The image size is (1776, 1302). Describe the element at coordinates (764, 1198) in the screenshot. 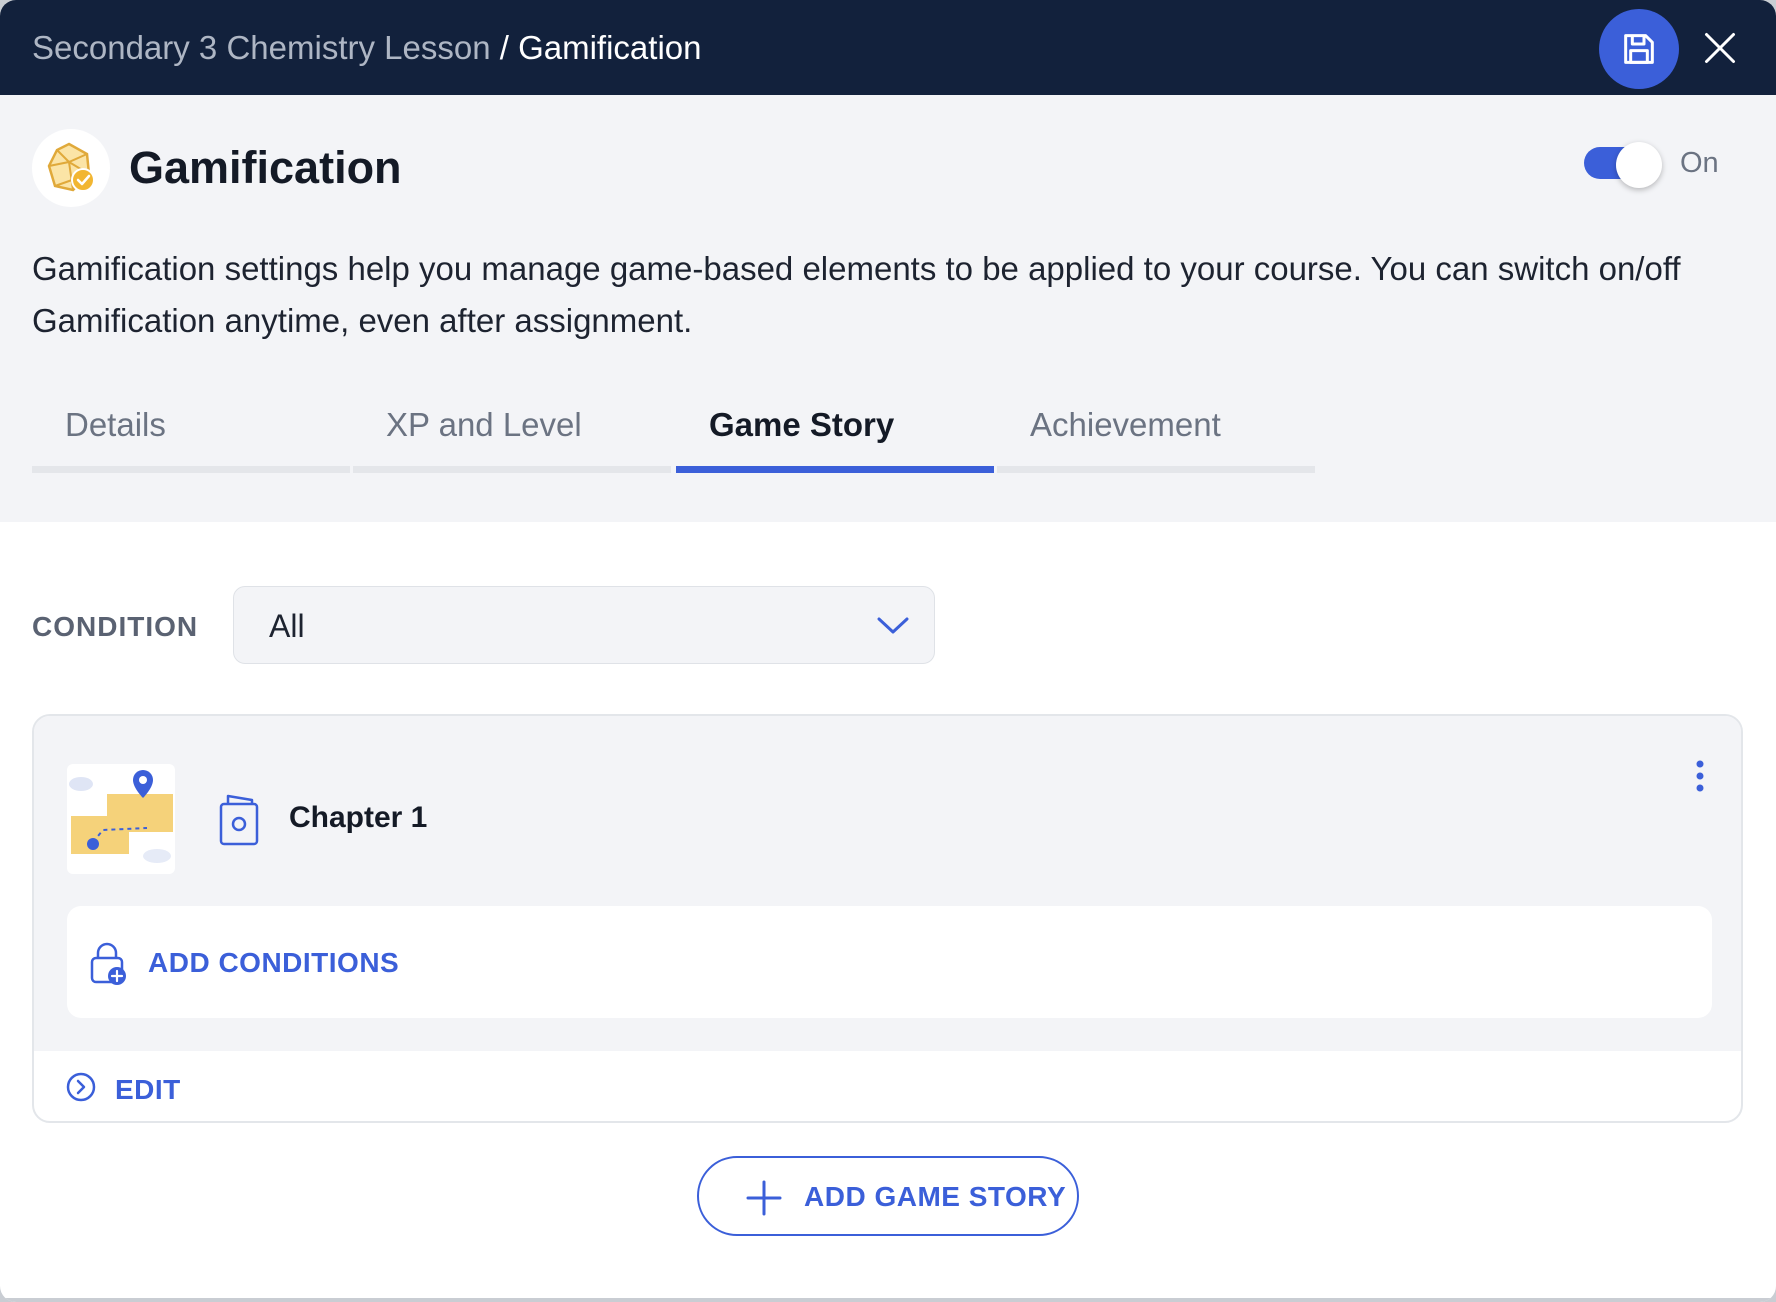

I see `plus-icon` at that location.